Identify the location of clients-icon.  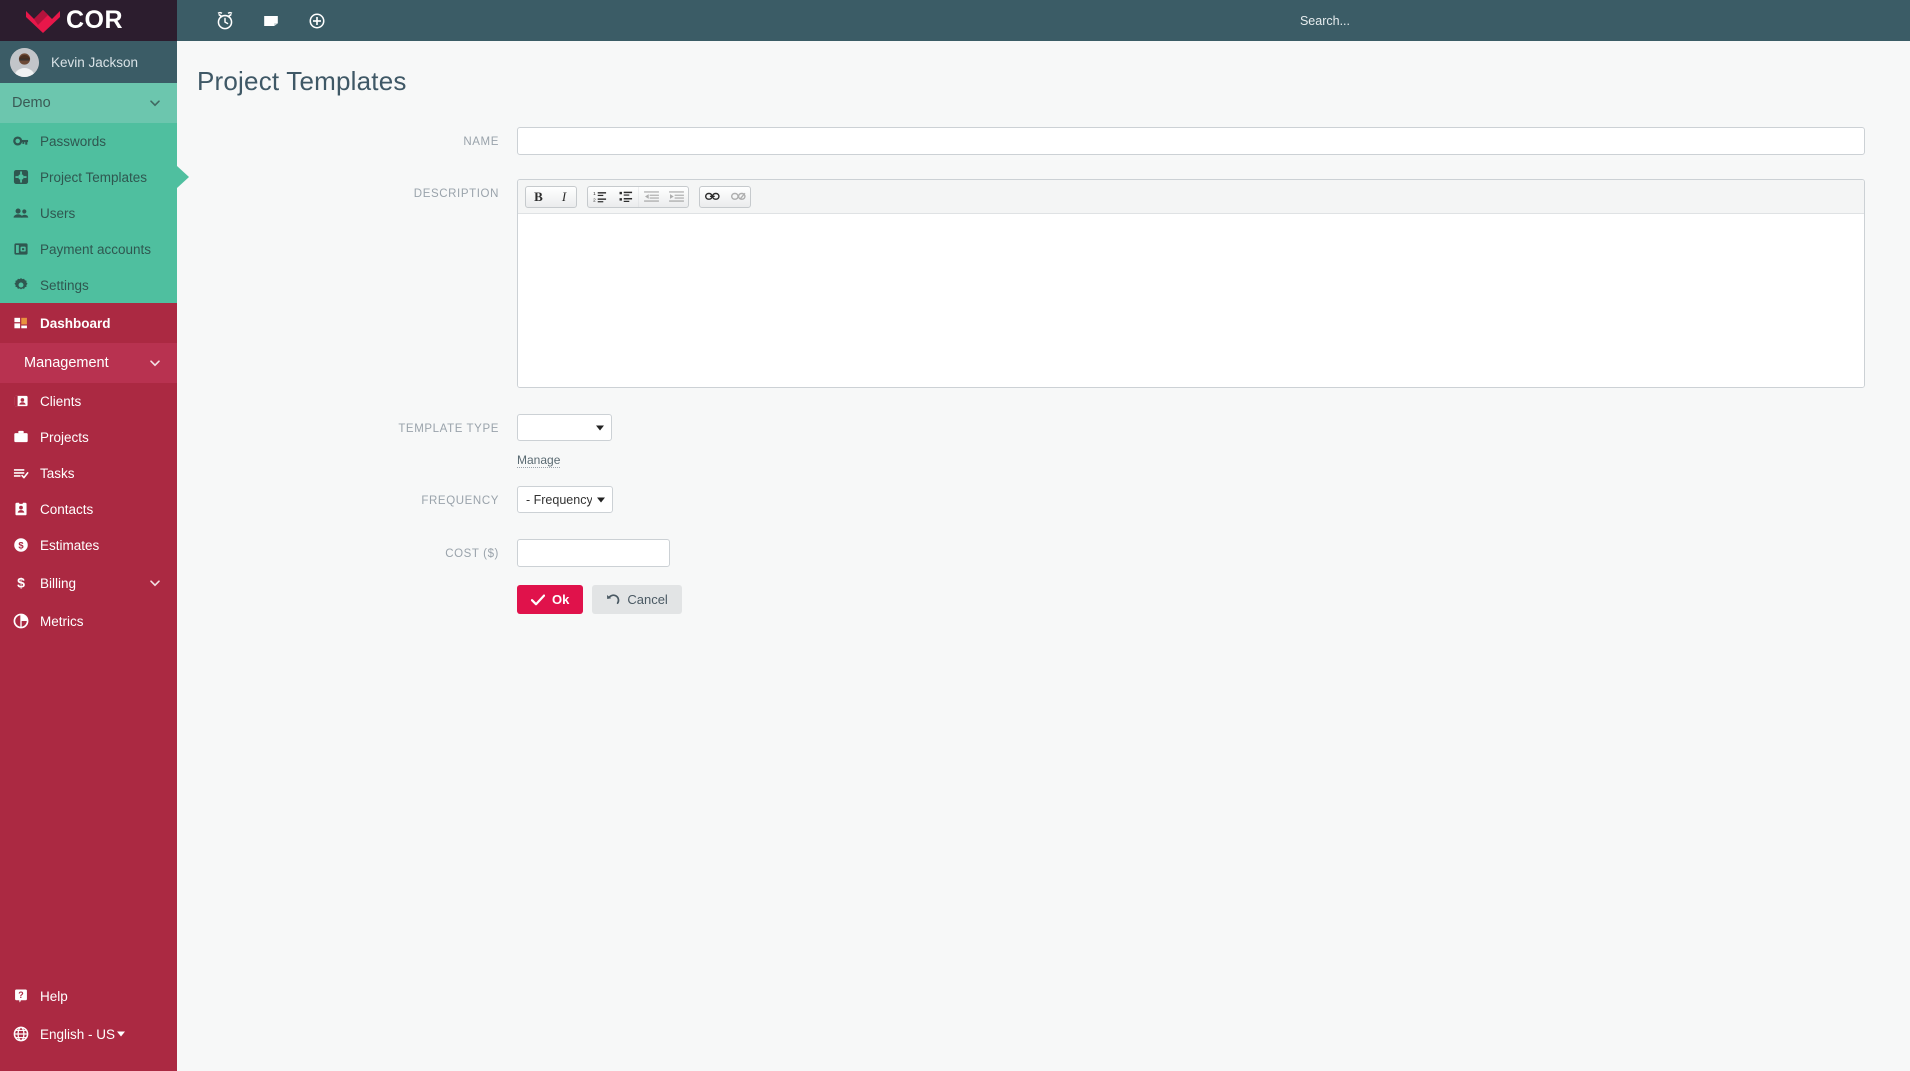
(20, 401).